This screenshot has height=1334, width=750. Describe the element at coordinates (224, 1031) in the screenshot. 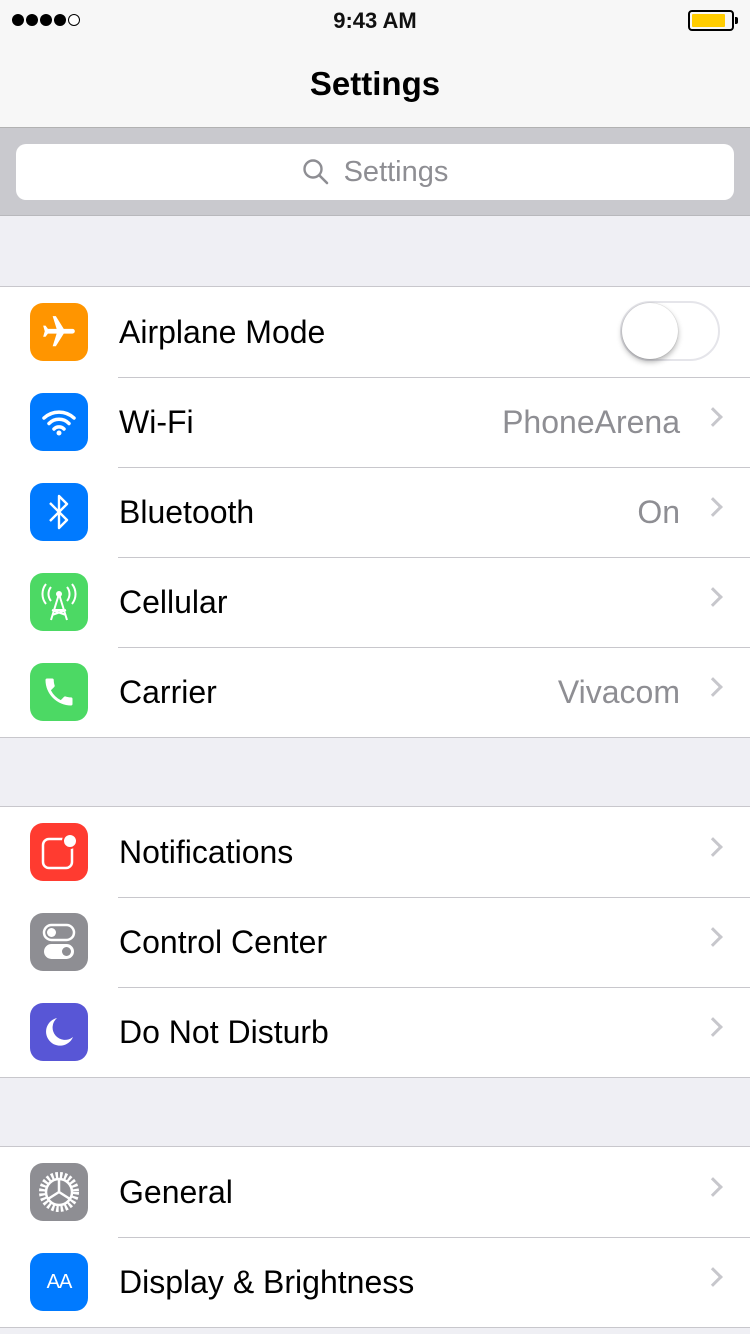

I see `row-label: Do Not Disturb` at that location.